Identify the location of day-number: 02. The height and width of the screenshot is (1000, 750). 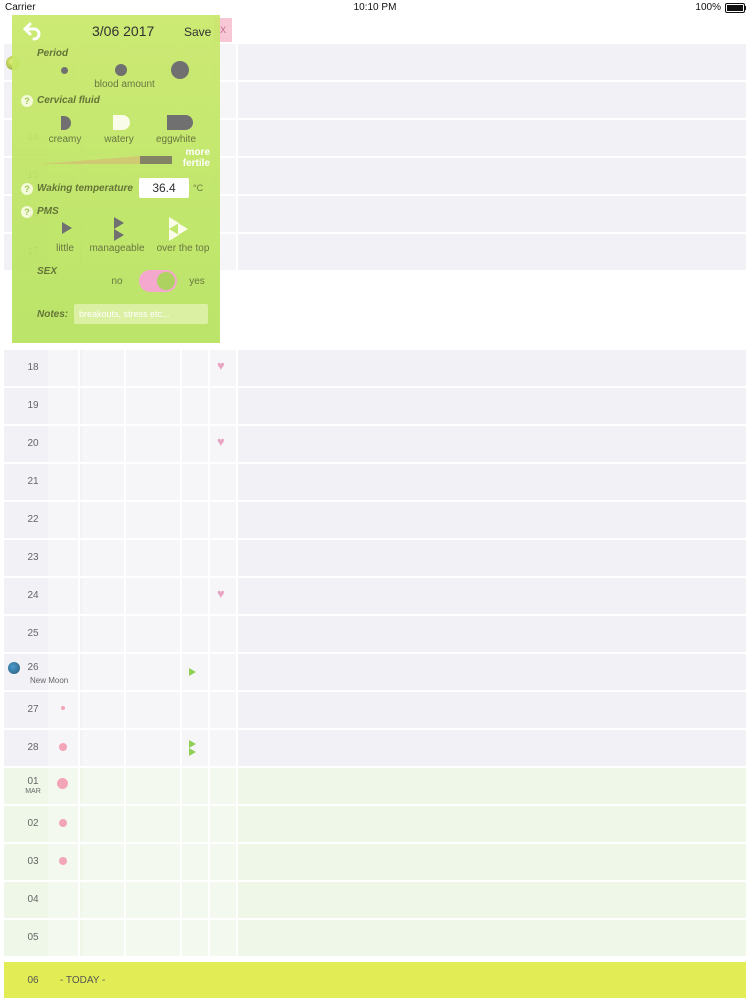
(33, 823).